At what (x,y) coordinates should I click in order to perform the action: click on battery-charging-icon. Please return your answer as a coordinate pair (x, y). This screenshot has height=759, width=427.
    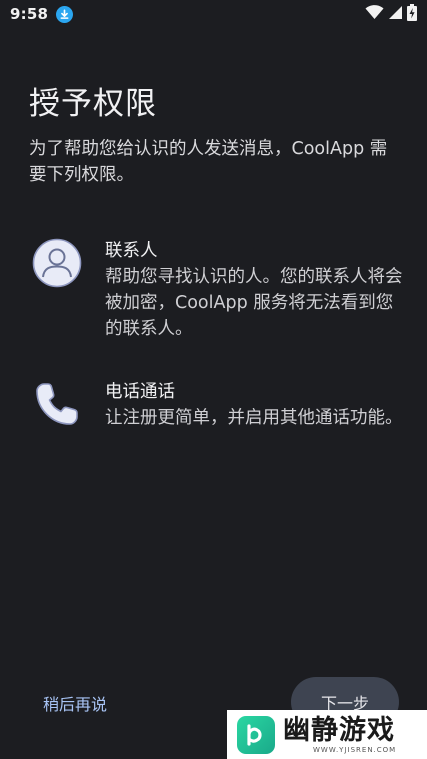
    Looking at the image, I should click on (412, 14).